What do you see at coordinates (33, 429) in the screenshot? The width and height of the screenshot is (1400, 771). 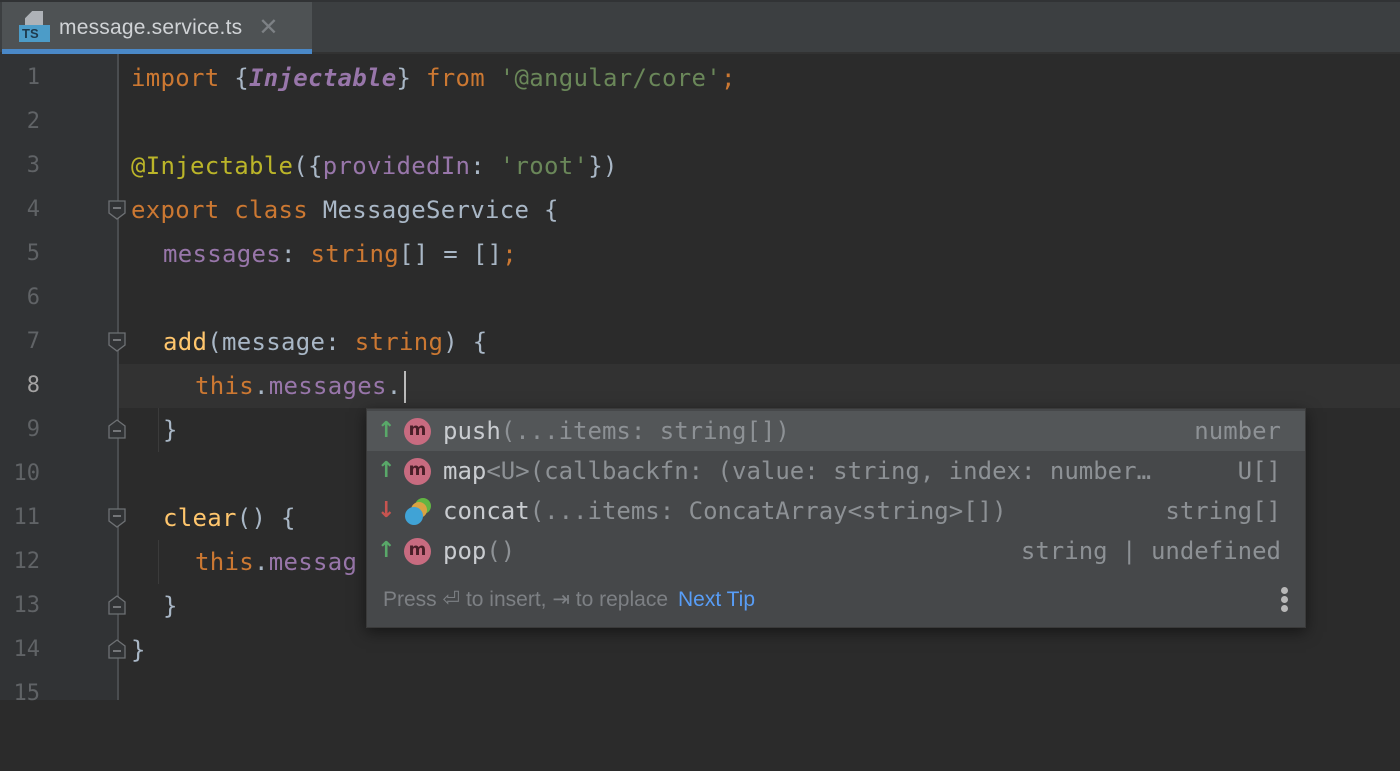 I see `line-number: 9` at bounding box center [33, 429].